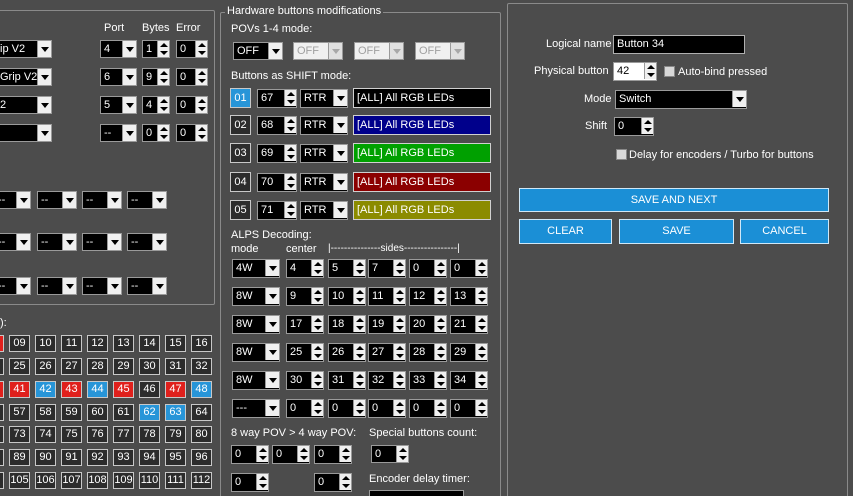  I want to click on button-cell: 48, so click(201, 389).